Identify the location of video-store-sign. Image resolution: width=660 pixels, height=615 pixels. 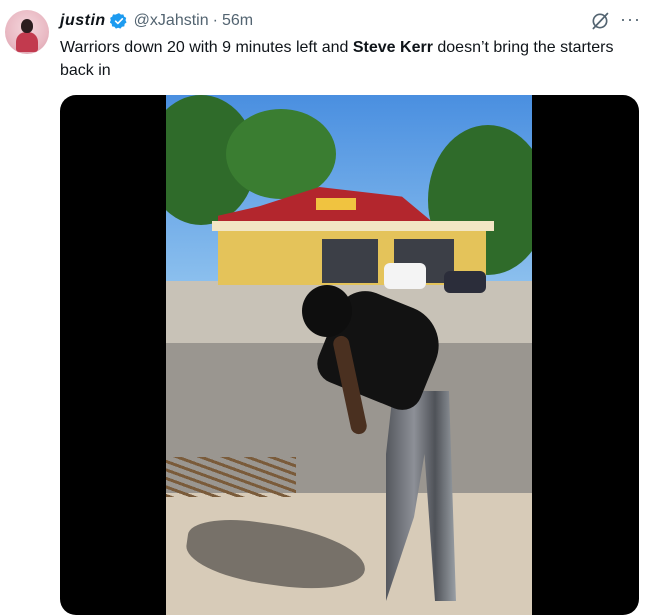
(336, 204).